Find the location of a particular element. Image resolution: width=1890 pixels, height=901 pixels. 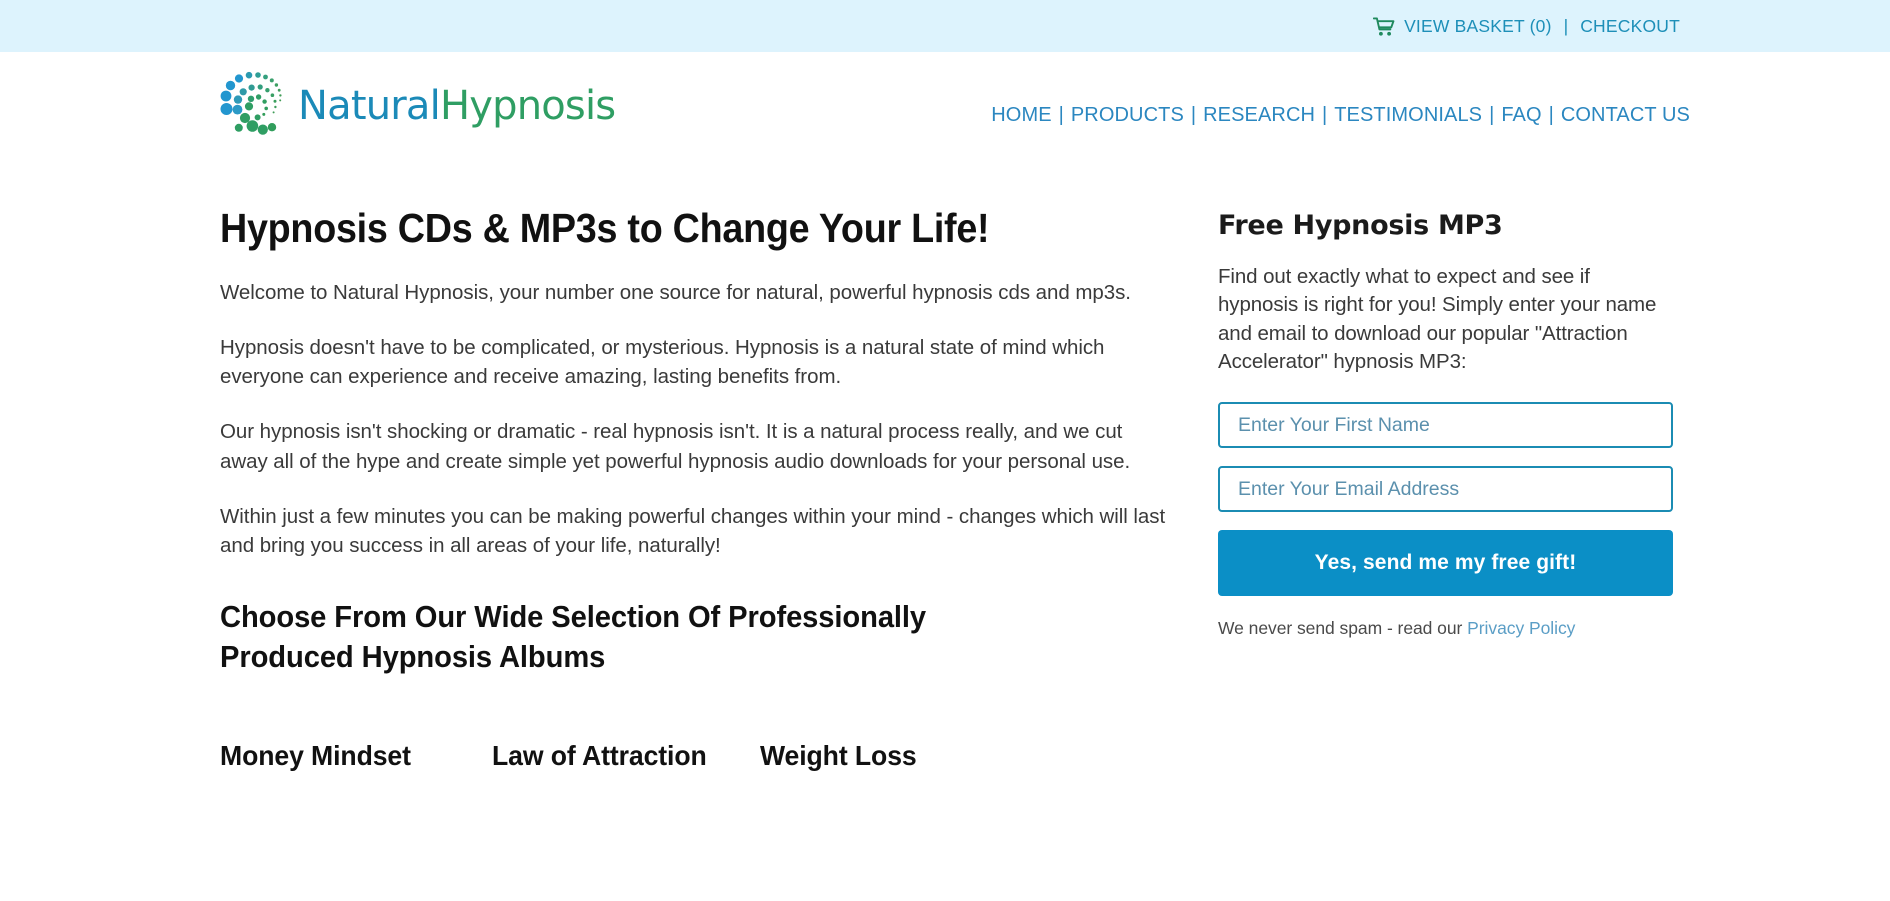

first-name-input is located at coordinates (1445, 425).